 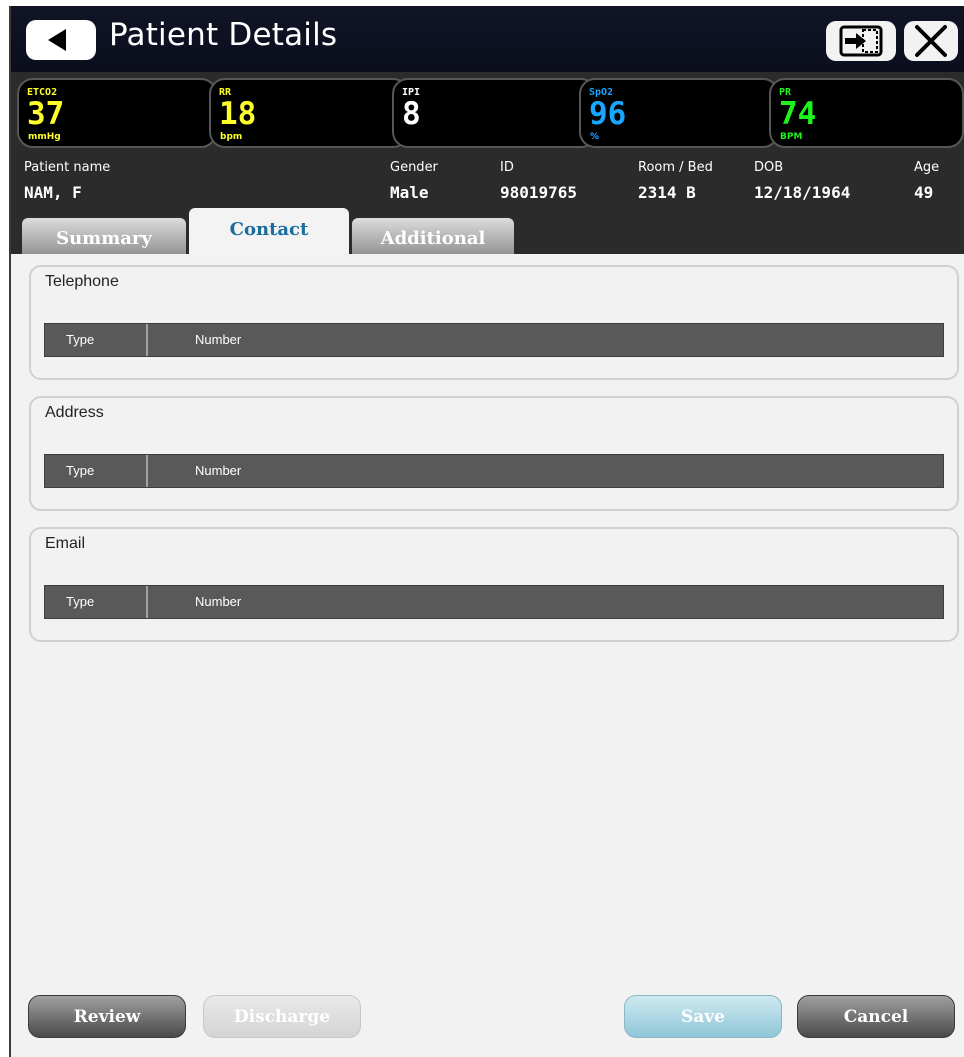 What do you see at coordinates (82, 281) in the screenshot?
I see `telephone-title: Telephone` at bounding box center [82, 281].